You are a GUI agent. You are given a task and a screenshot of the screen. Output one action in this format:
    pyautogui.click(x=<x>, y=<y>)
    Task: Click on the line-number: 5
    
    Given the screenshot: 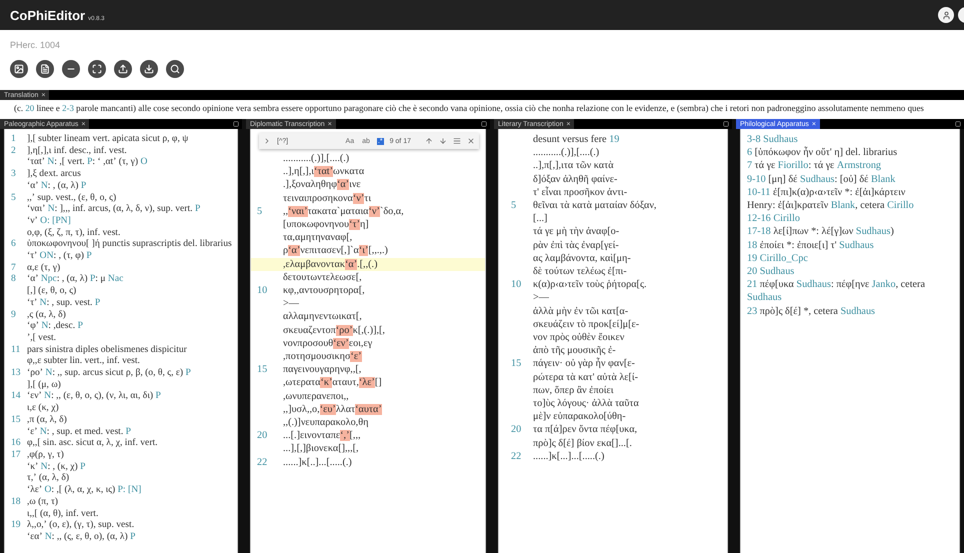 What is the action you would take?
    pyautogui.click(x=259, y=211)
    